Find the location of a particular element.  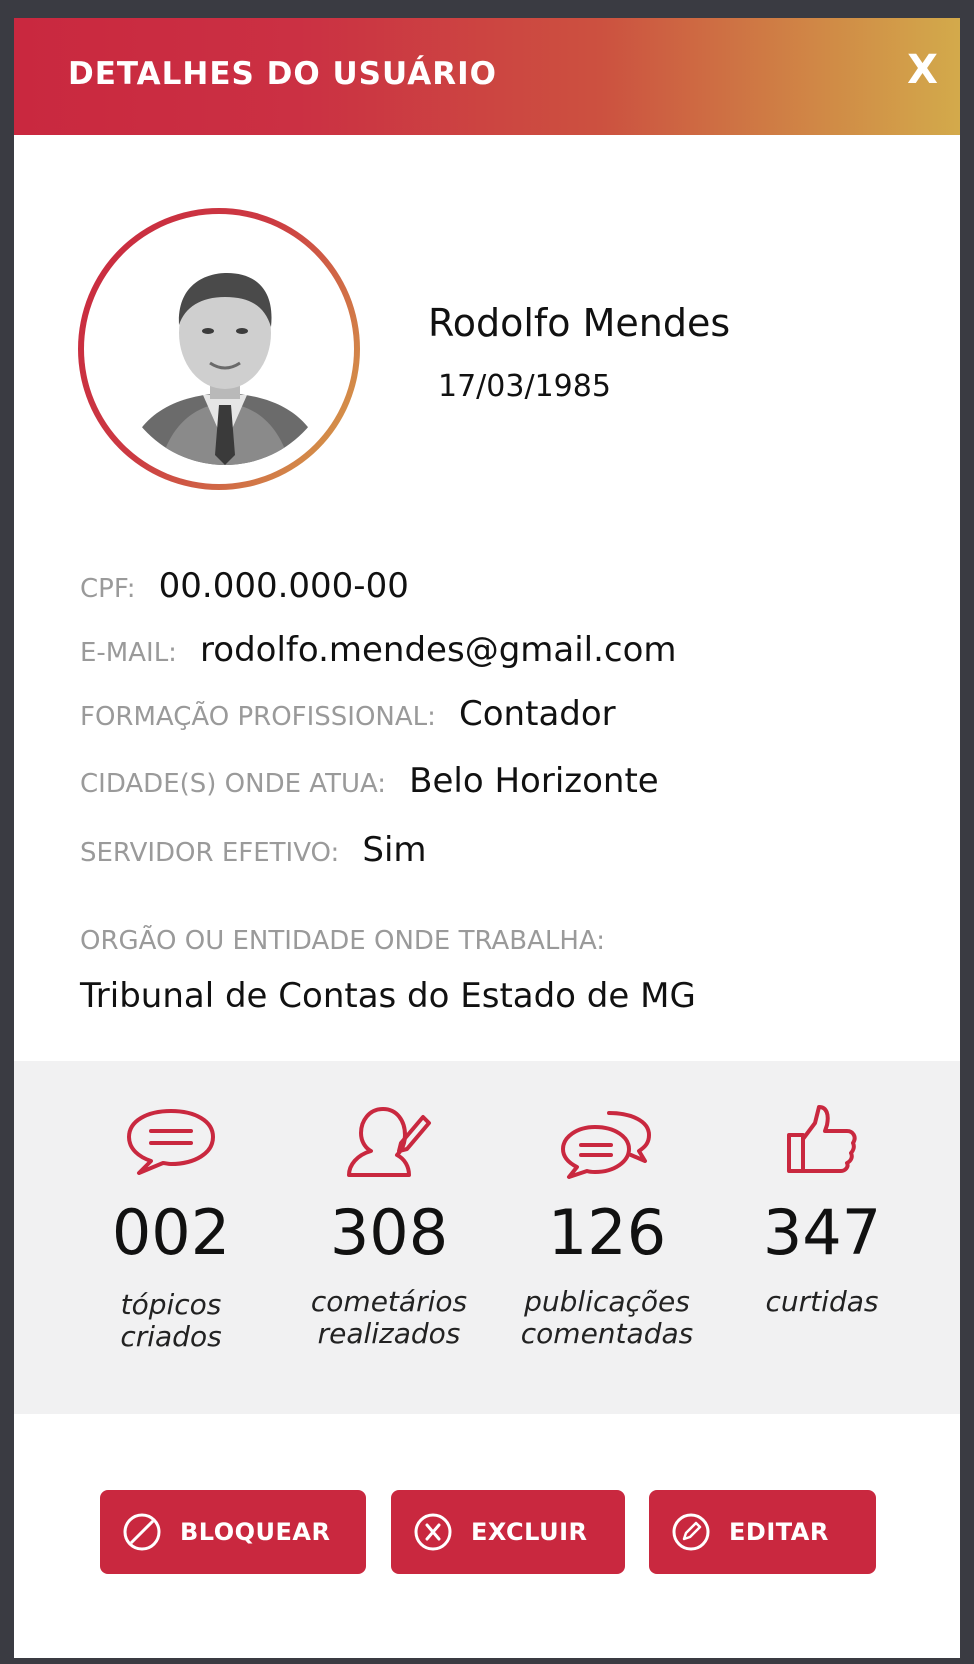

delete-icon is located at coordinates (433, 1532).